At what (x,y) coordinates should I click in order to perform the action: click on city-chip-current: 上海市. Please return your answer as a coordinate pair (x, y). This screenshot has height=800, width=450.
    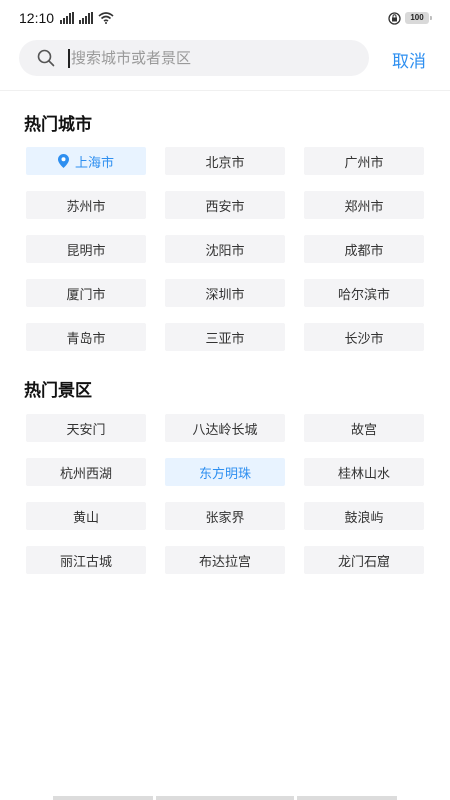
    Looking at the image, I should click on (86, 161).